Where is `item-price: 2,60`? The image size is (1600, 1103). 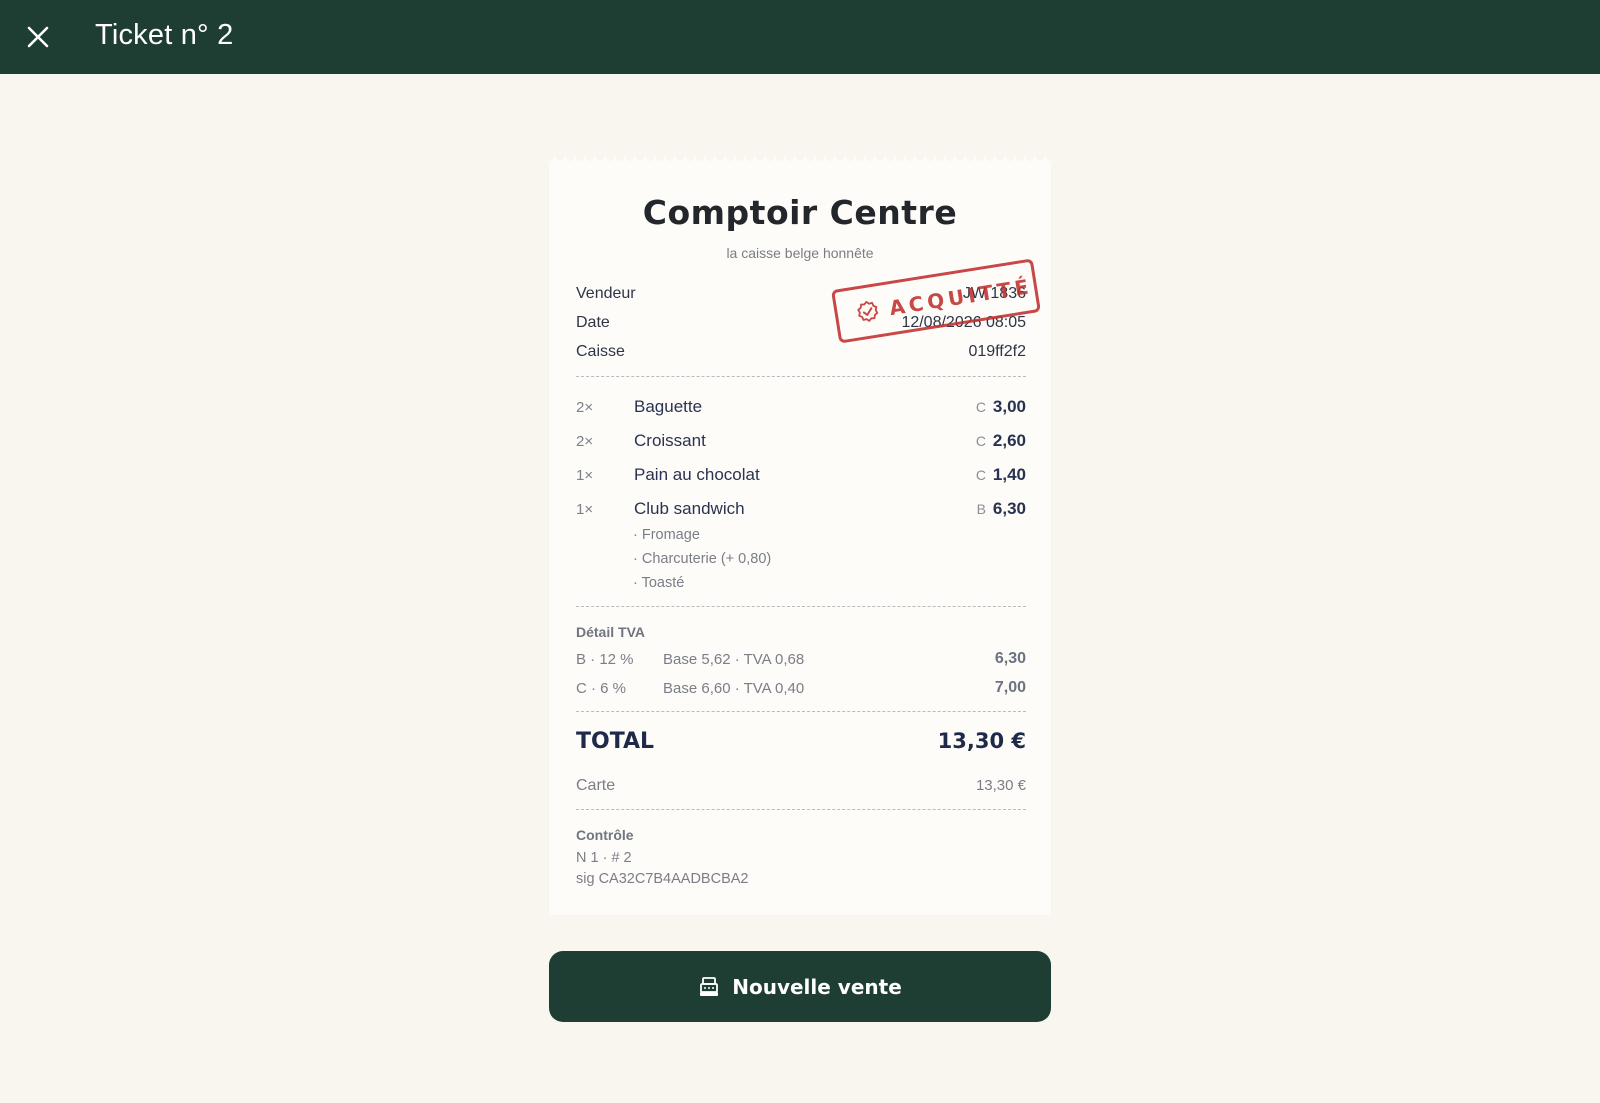 item-price: 2,60 is located at coordinates (1009, 440).